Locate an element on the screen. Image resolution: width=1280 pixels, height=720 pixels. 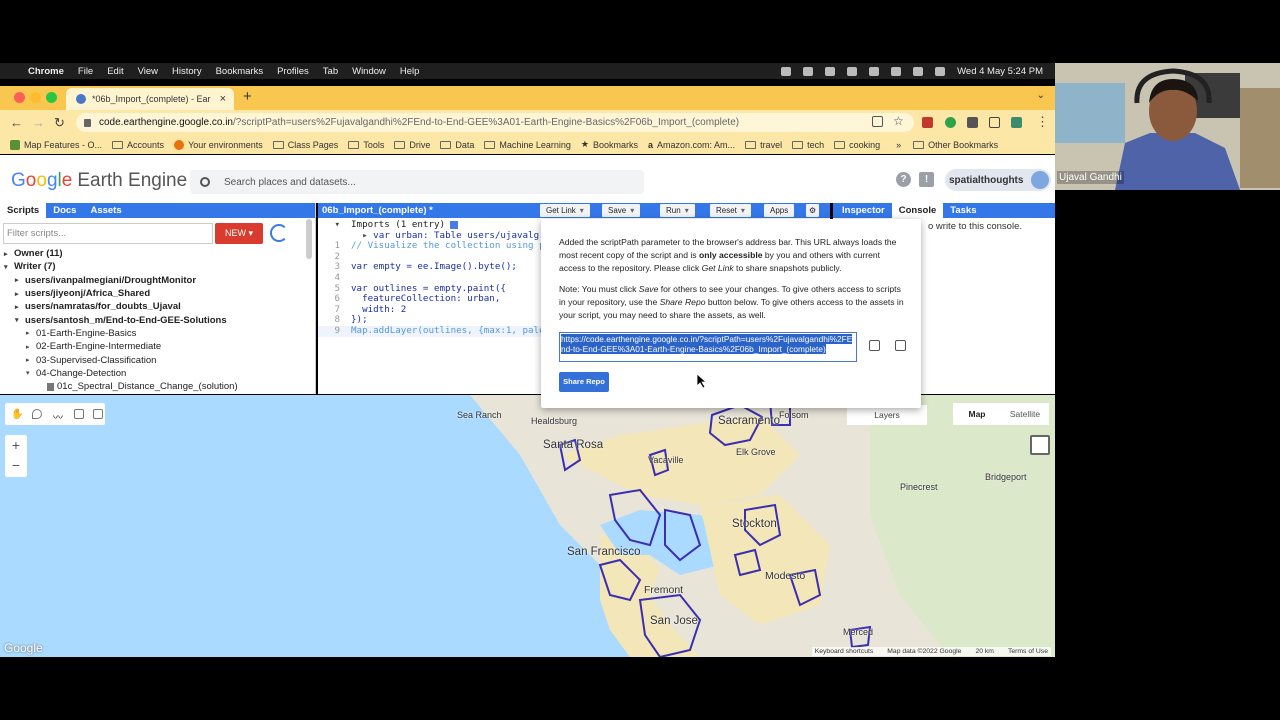
menu-tab: Tab is located at coordinates (330, 71).